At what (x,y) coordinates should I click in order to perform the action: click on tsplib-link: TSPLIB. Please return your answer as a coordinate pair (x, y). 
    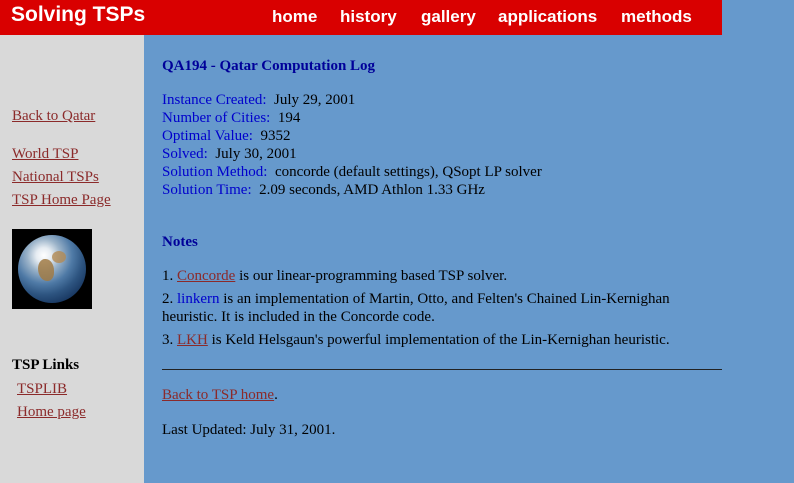
    Looking at the image, I should click on (42, 389).